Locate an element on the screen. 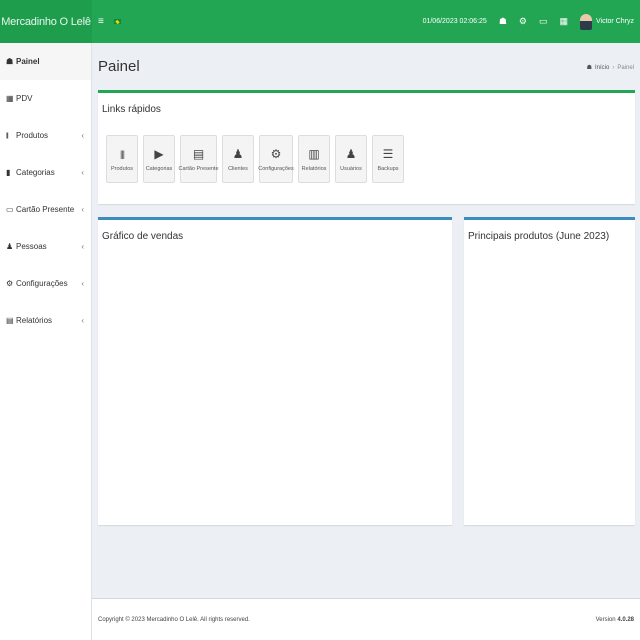  quick-link-label: Usuários is located at coordinates (351, 168).